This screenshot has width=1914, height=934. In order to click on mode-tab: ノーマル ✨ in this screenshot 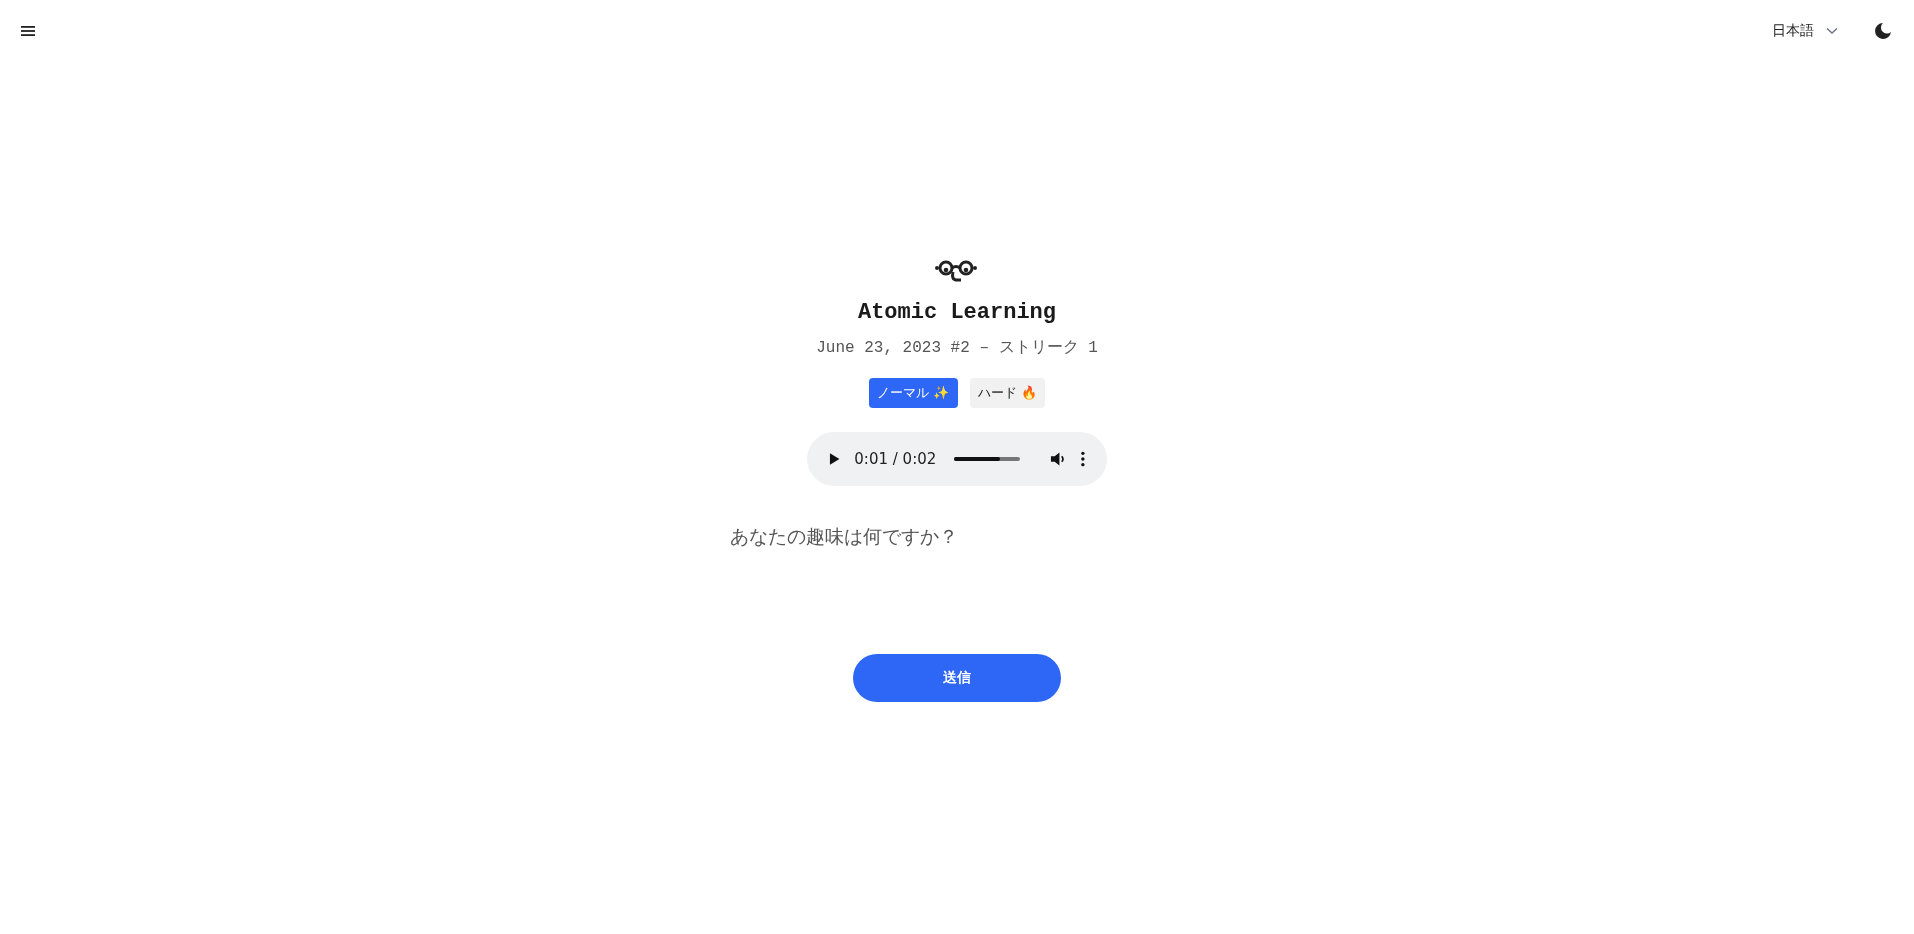, I will do `click(913, 393)`.